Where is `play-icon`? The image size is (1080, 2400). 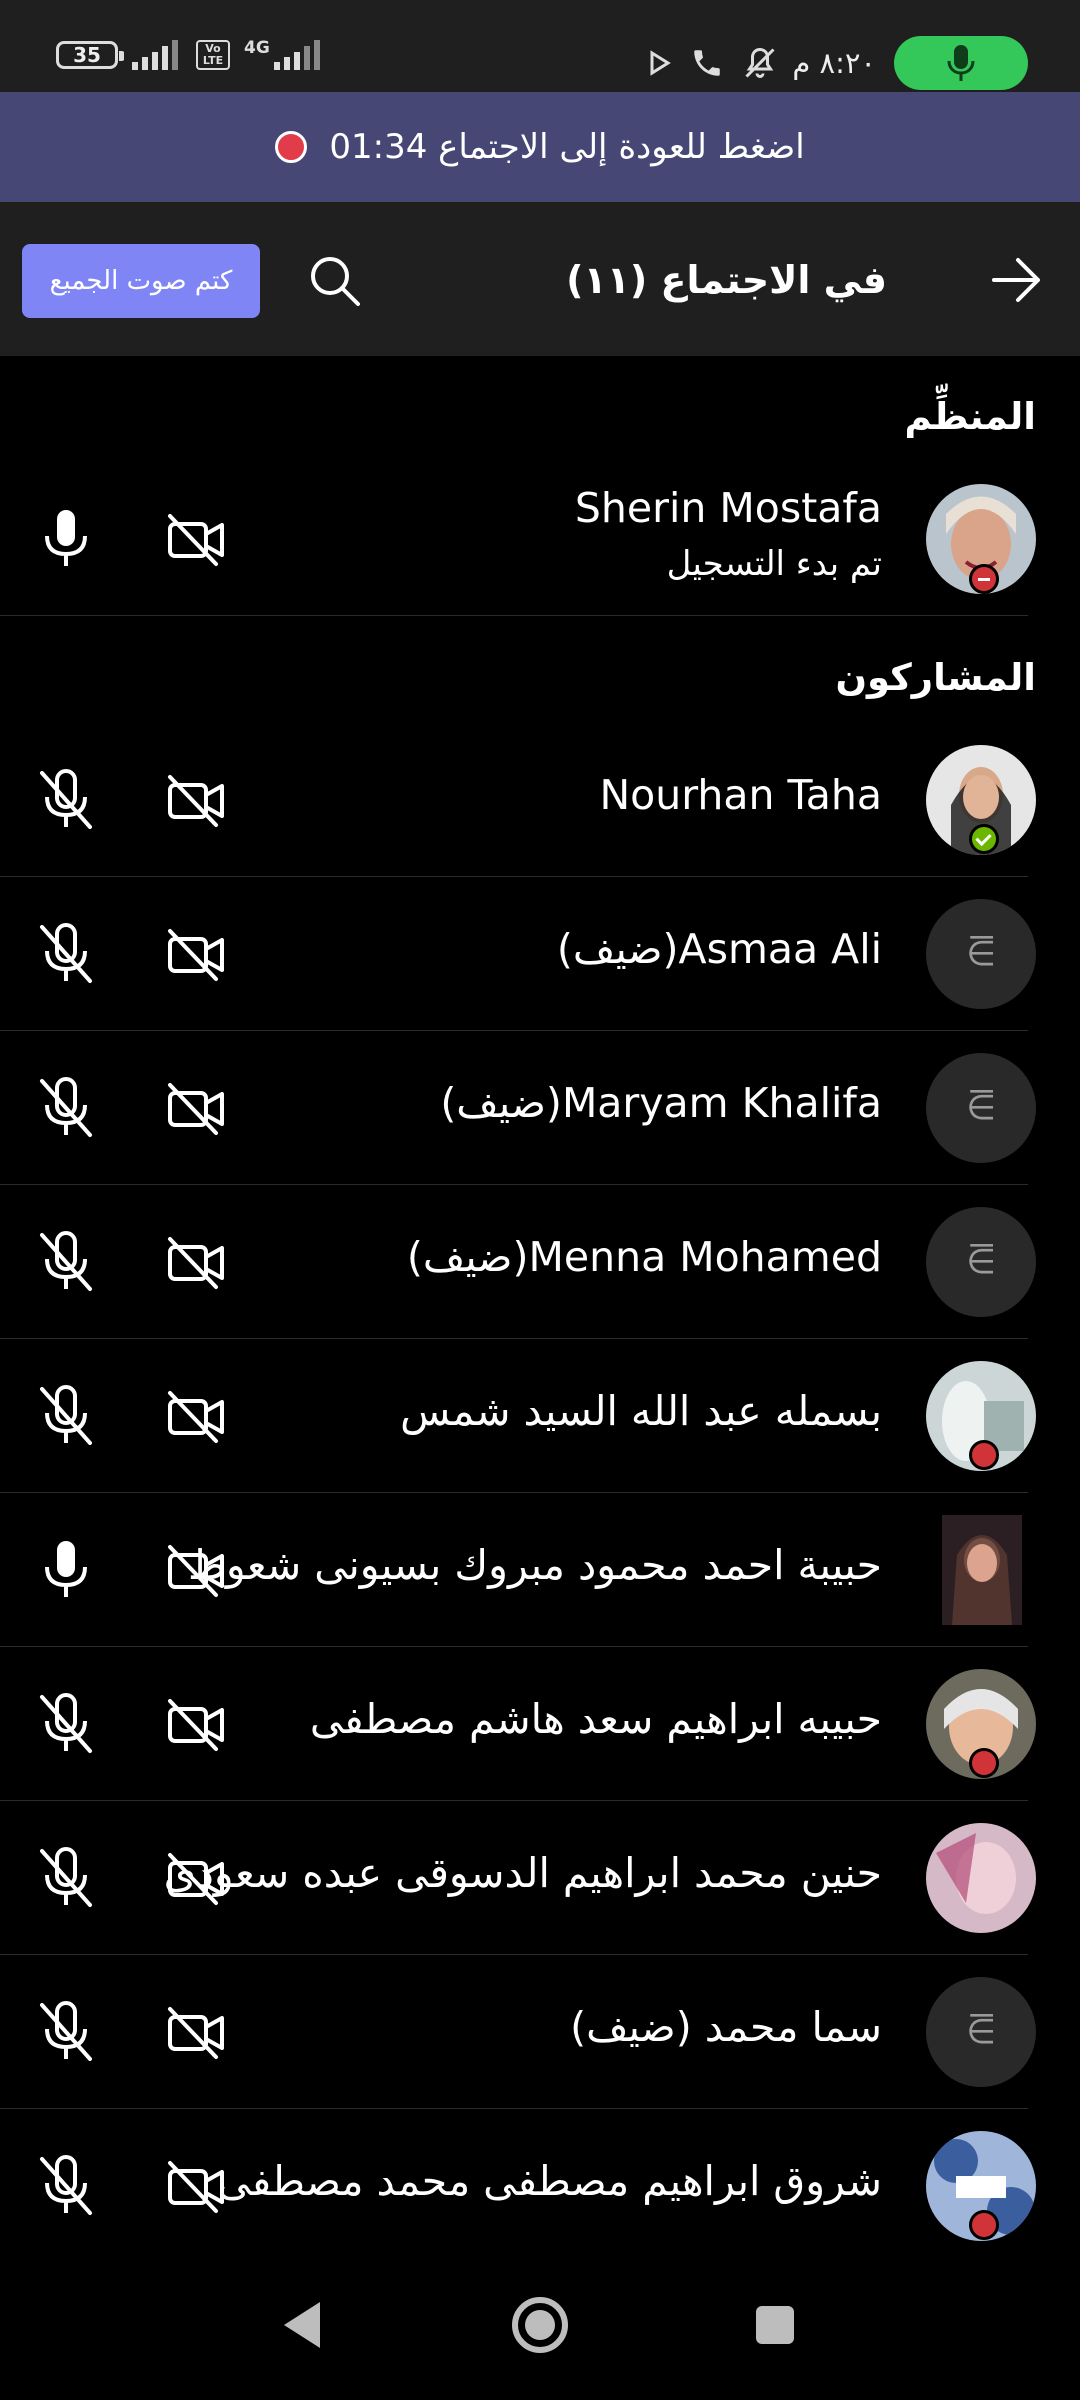 play-icon is located at coordinates (661, 63).